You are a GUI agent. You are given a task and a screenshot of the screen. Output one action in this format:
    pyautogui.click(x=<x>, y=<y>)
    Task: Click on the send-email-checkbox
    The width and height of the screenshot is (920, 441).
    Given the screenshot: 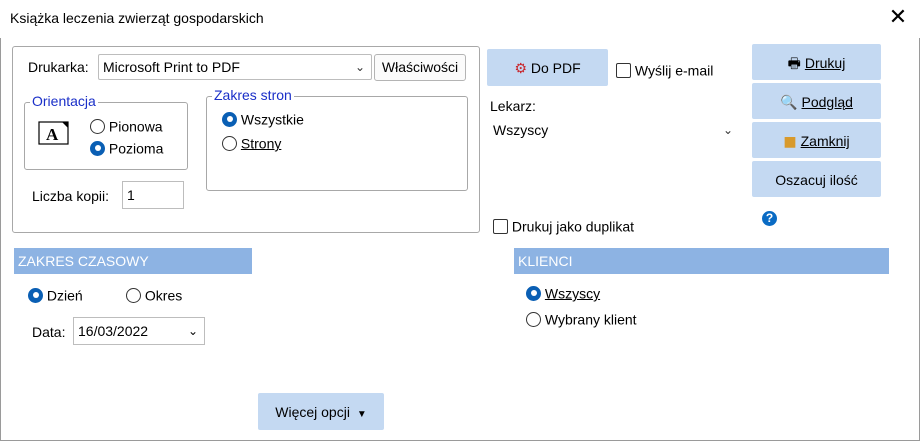 What is the action you would take?
    pyautogui.click(x=623, y=70)
    